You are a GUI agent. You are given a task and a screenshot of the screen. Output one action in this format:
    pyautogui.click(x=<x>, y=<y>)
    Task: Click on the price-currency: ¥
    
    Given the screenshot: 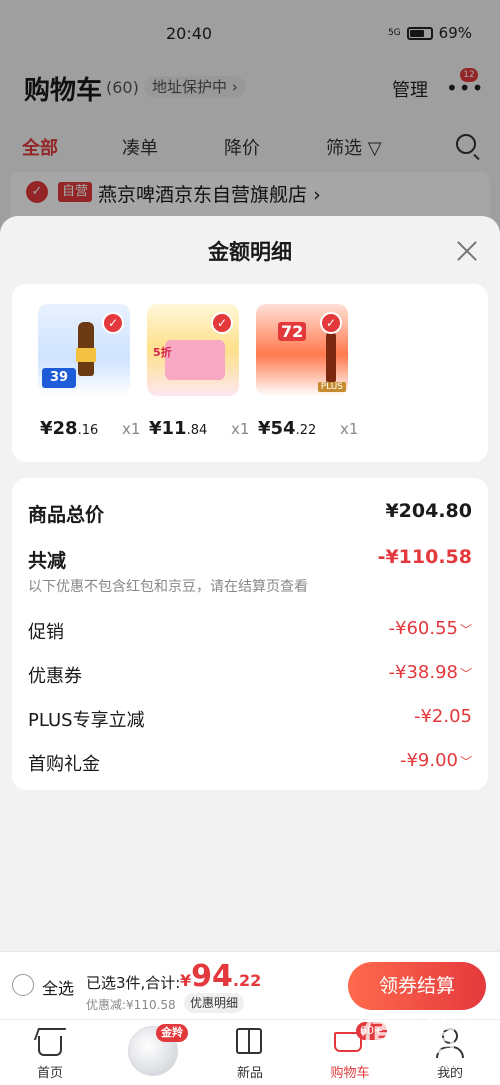 What is the action you would take?
    pyautogui.click(x=186, y=980)
    